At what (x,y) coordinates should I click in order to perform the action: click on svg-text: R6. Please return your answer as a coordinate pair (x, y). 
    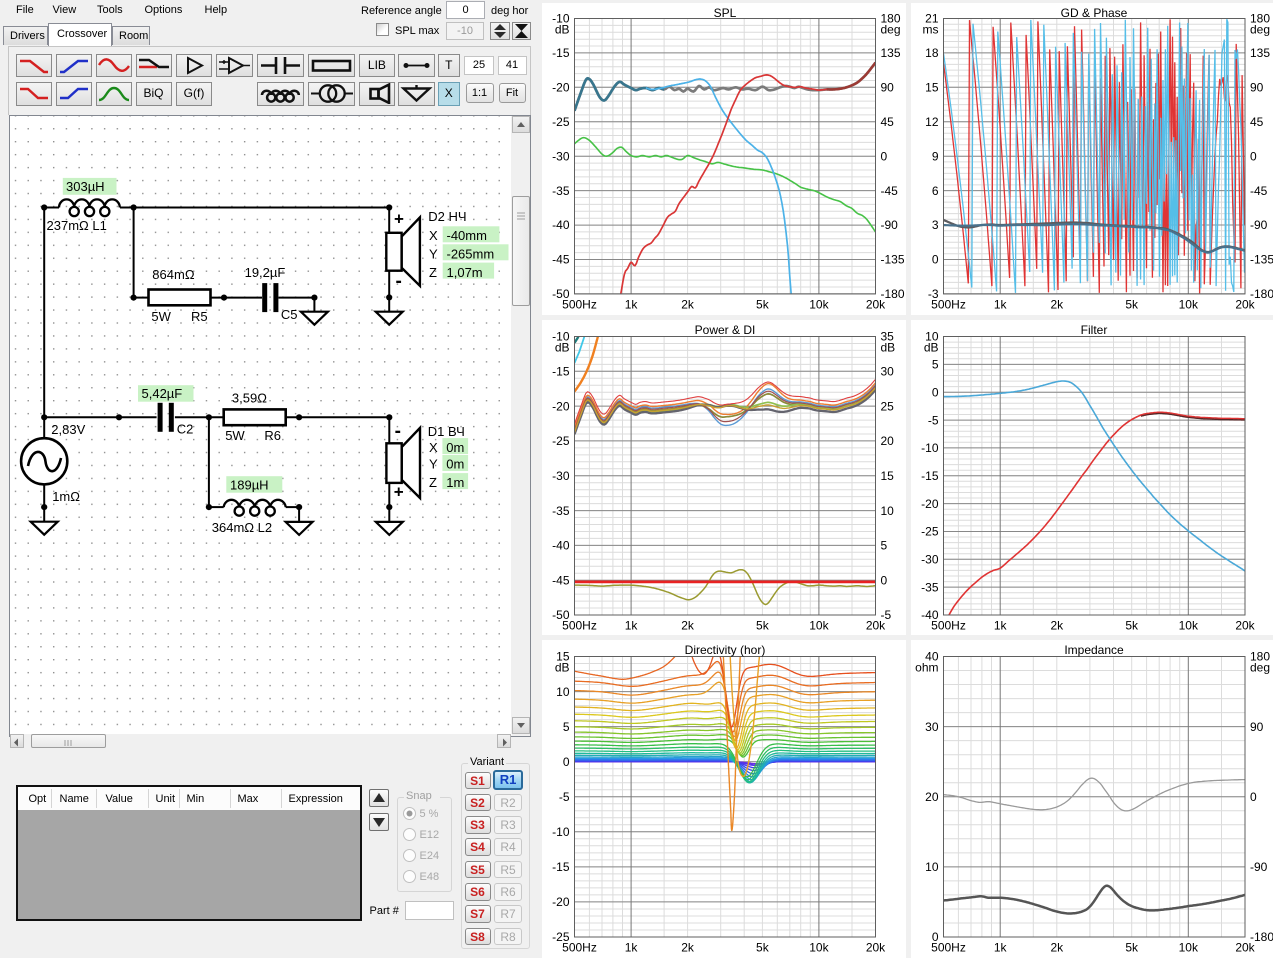
    Looking at the image, I should click on (272, 435).